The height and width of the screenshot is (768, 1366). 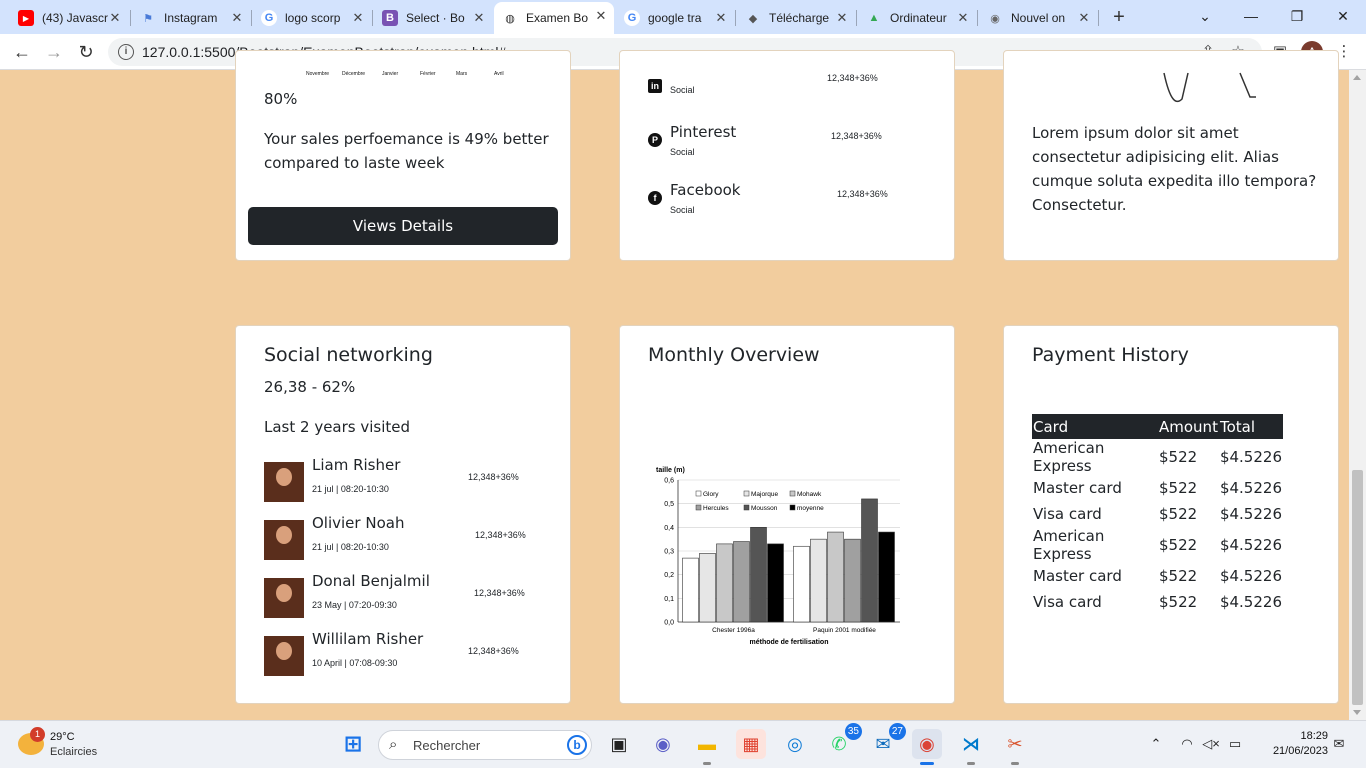 I want to click on social-sub: Social, so click(x=682, y=152).